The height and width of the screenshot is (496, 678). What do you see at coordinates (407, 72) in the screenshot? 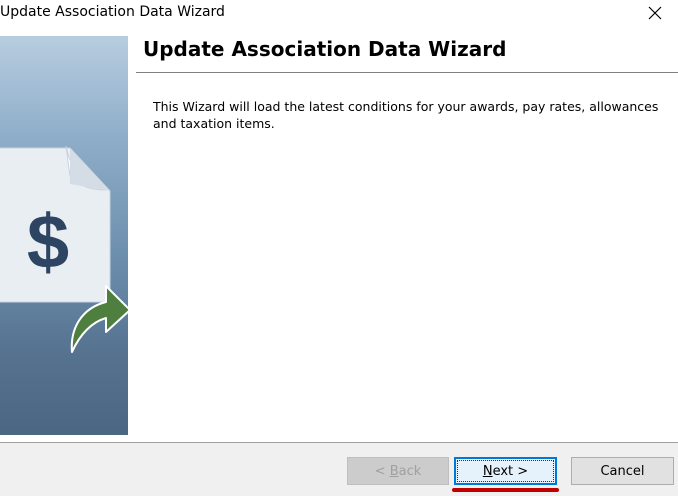
I see `header-divider` at bounding box center [407, 72].